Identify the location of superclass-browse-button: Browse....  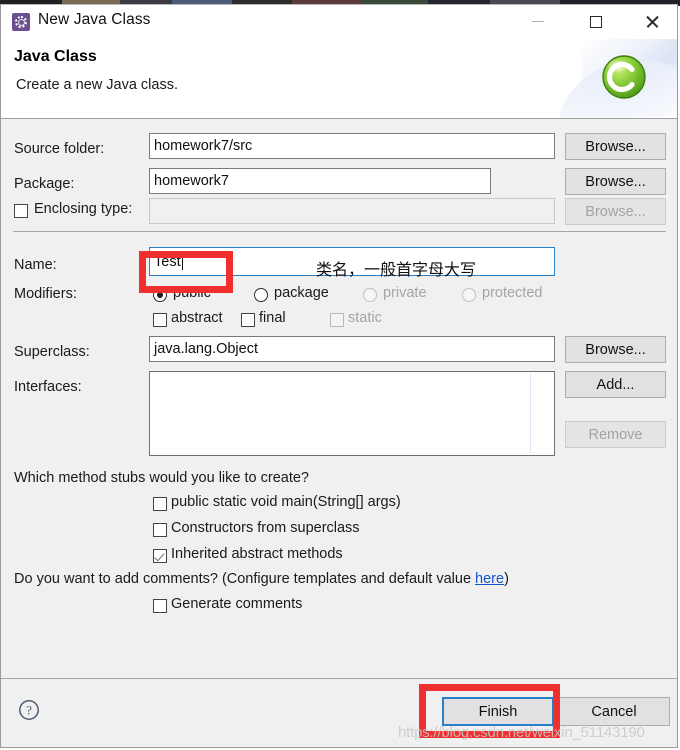
(615, 349).